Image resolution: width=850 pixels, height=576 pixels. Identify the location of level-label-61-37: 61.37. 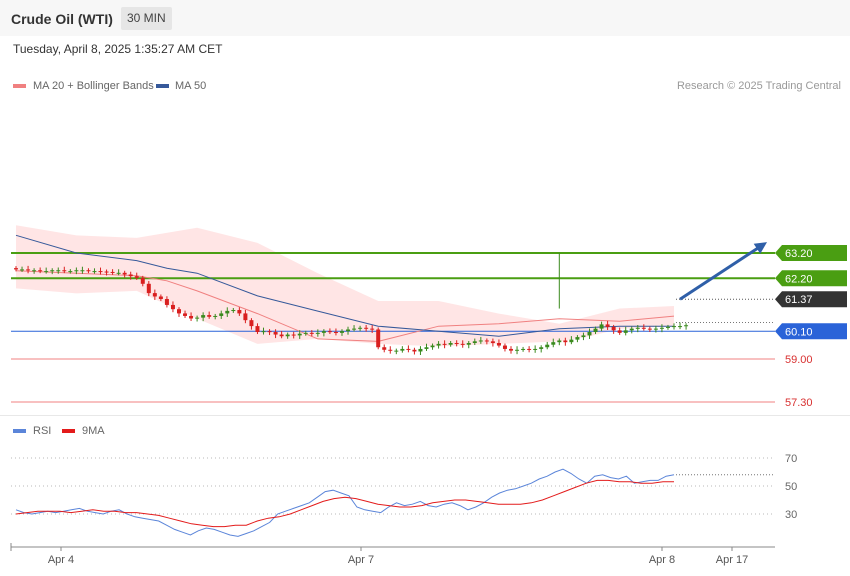
(799, 300).